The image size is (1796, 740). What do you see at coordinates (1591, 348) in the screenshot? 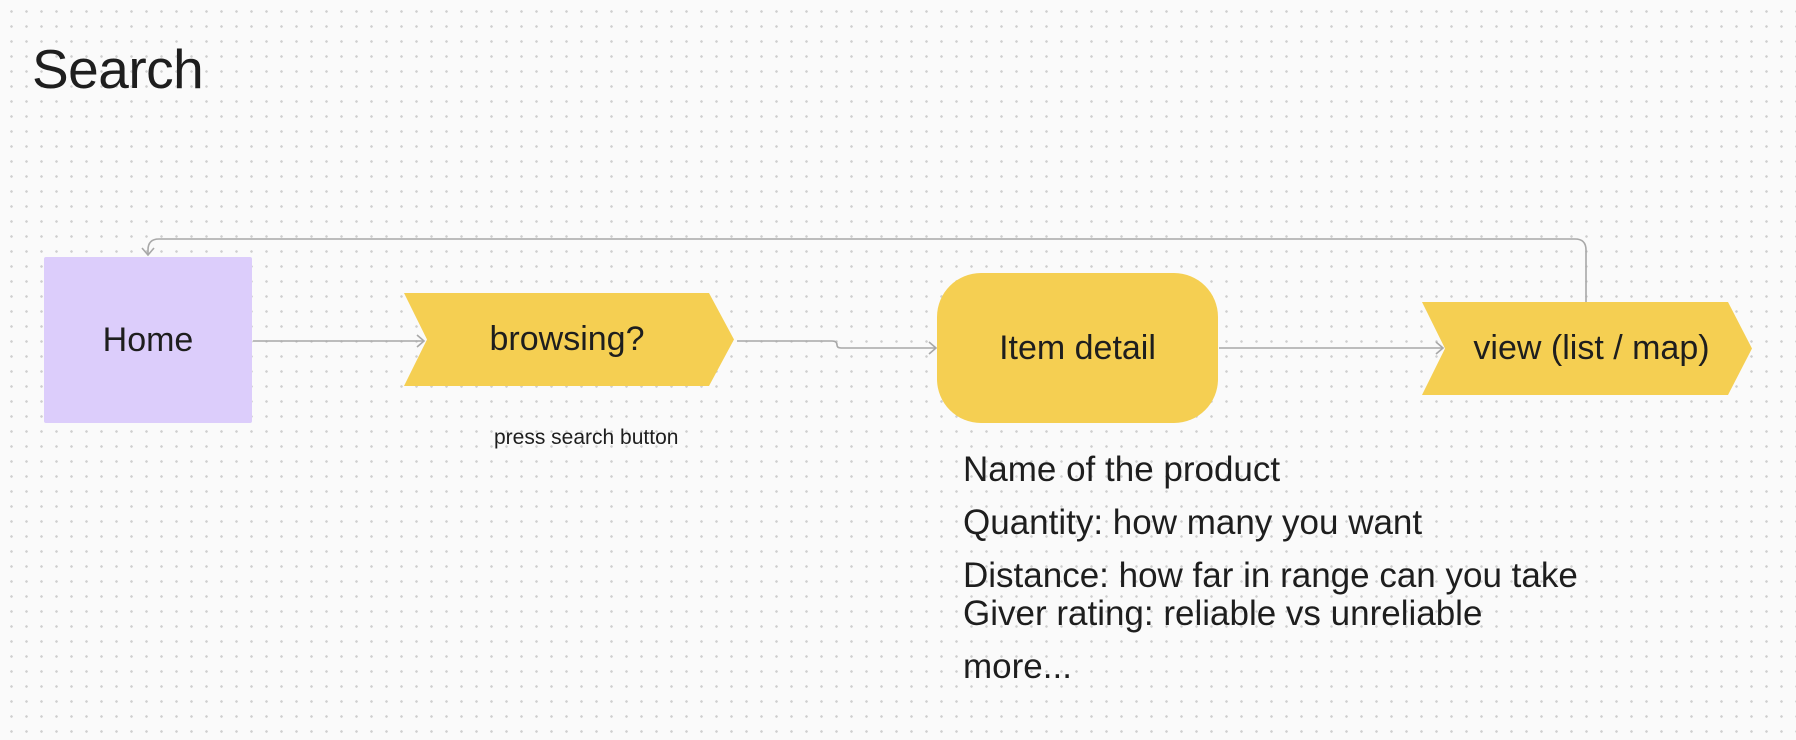
I see `node-view-label: view (list / map)` at bounding box center [1591, 348].